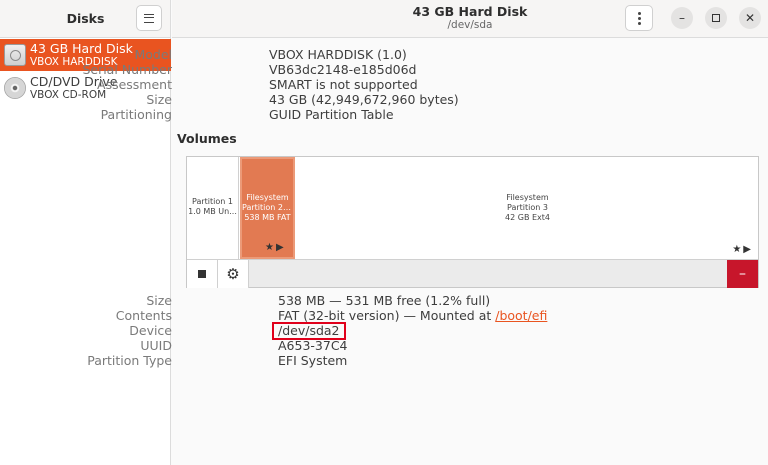 The image size is (768, 465). What do you see at coordinates (313, 360) in the screenshot?
I see `ptype-value: EFI System` at bounding box center [313, 360].